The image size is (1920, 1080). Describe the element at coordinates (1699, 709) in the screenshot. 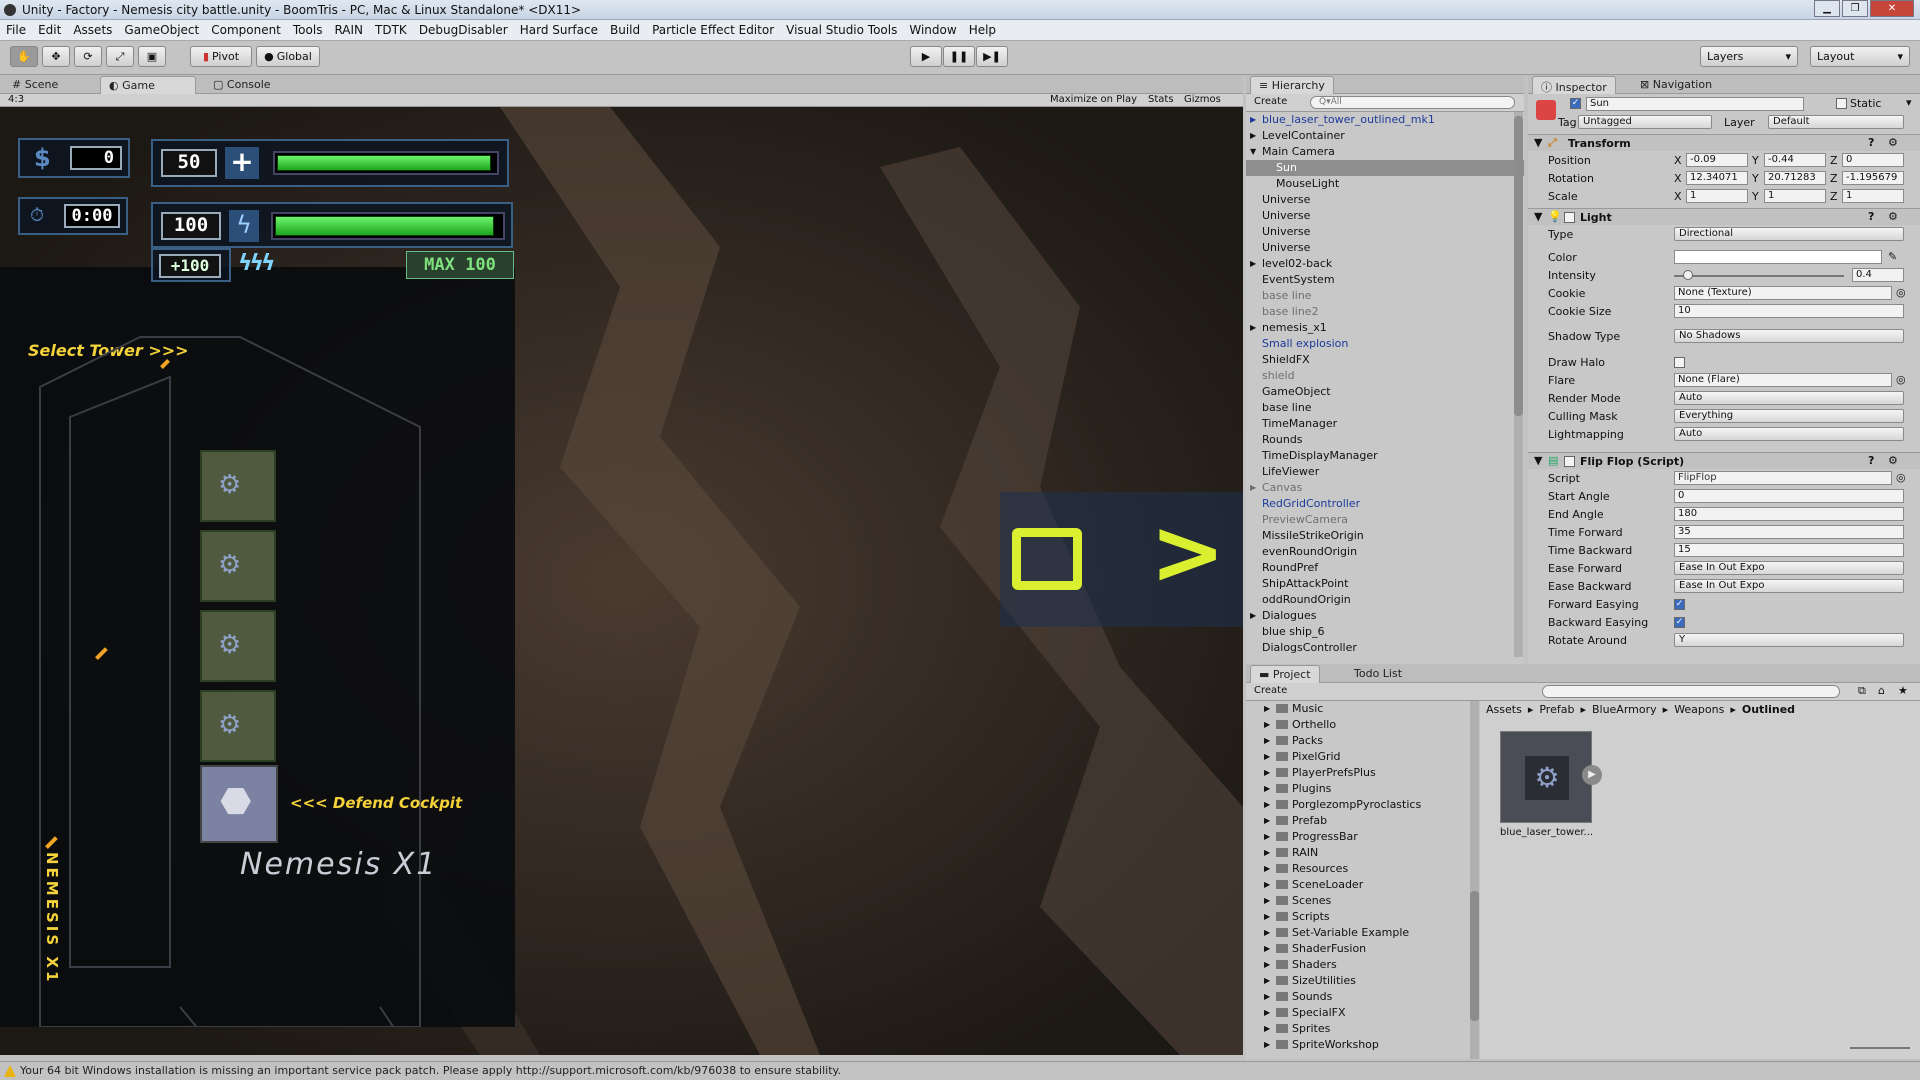

I see `breadcrumb-weapons: Weapons` at that location.